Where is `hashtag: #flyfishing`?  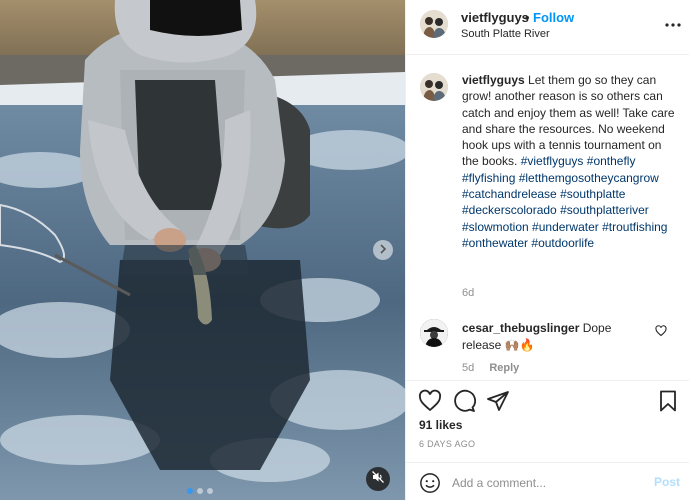
hashtag: #flyfishing is located at coordinates (488, 178).